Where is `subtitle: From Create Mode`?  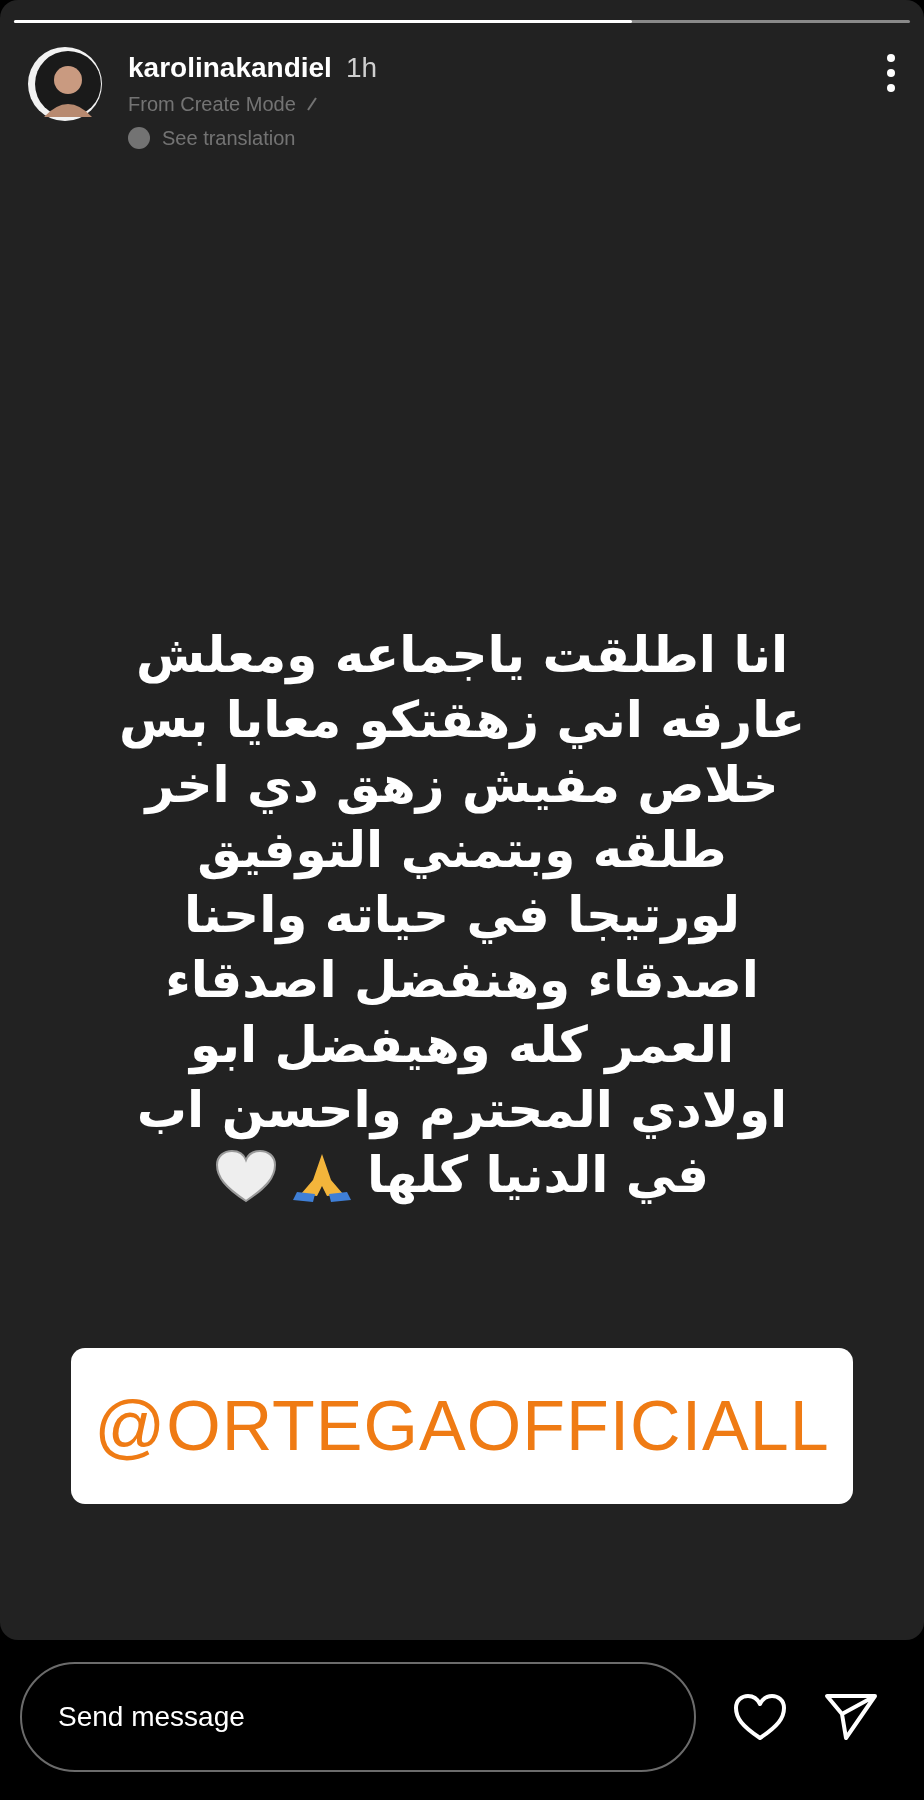 subtitle: From Create Mode is located at coordinates (212, 104).